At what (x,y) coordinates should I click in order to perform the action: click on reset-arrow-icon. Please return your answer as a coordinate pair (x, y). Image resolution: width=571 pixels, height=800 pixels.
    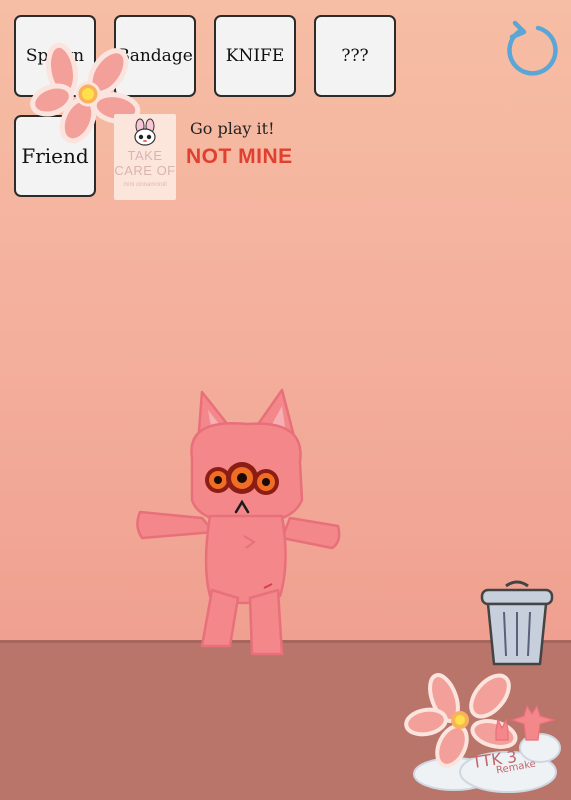
    Looking at the image, I should click on (530, 48).